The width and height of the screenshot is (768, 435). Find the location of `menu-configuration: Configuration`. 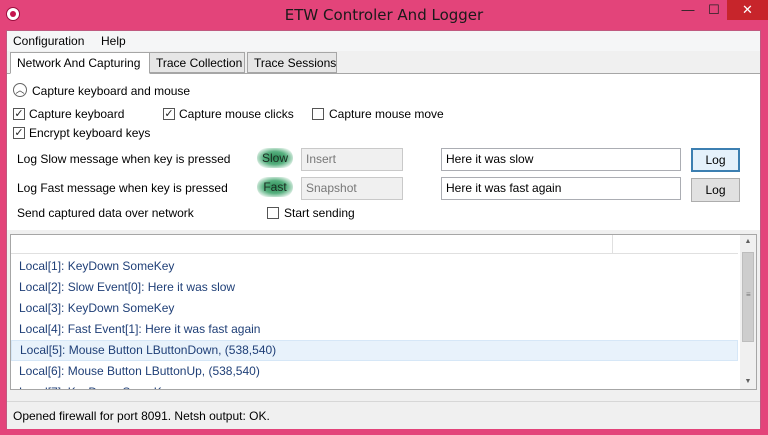

menu-configuration: Configuration is located at coordinates (48, 41).